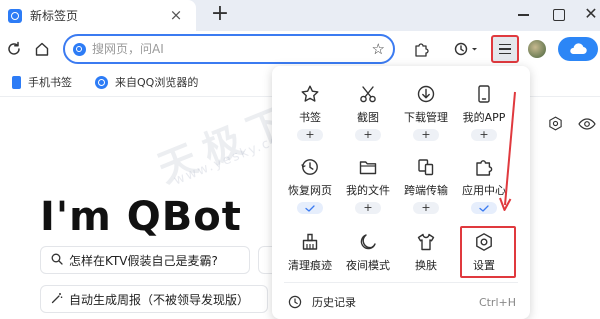 The height and width of the screenshot is (319, 600). What do you see at coordinates (334, 302) in the screenshot?
I see `history-label: 历史记录` at bounding box center [334, 302].